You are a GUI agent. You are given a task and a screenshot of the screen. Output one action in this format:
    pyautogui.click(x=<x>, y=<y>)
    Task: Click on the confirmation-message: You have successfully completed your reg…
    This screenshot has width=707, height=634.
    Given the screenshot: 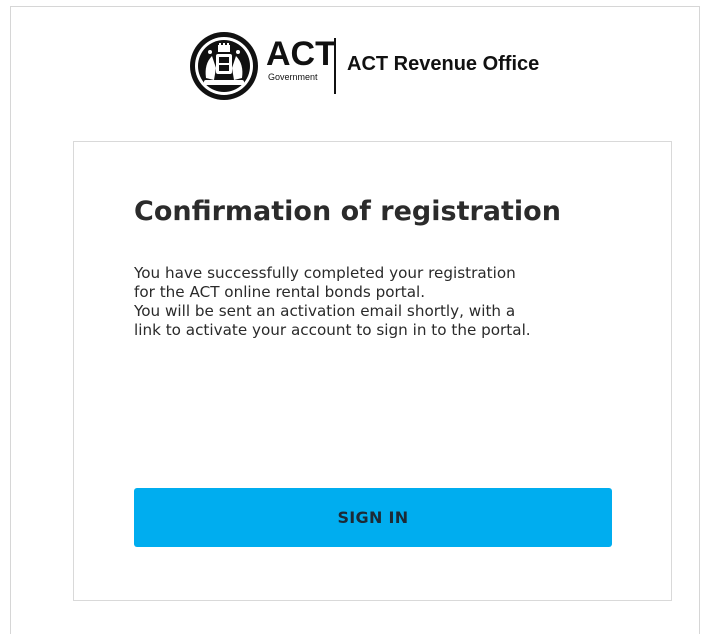 What is the action you would take?
    pyautogui.click(x=384, y=302)
    